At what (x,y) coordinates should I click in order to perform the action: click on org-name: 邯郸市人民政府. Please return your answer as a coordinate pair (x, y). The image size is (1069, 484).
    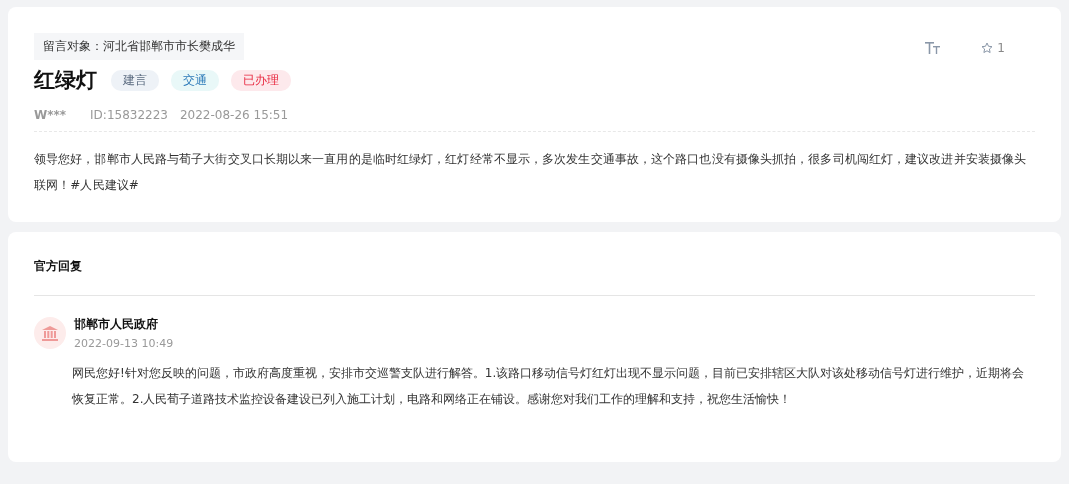
    Looking at the image, I should click on (116, 324).